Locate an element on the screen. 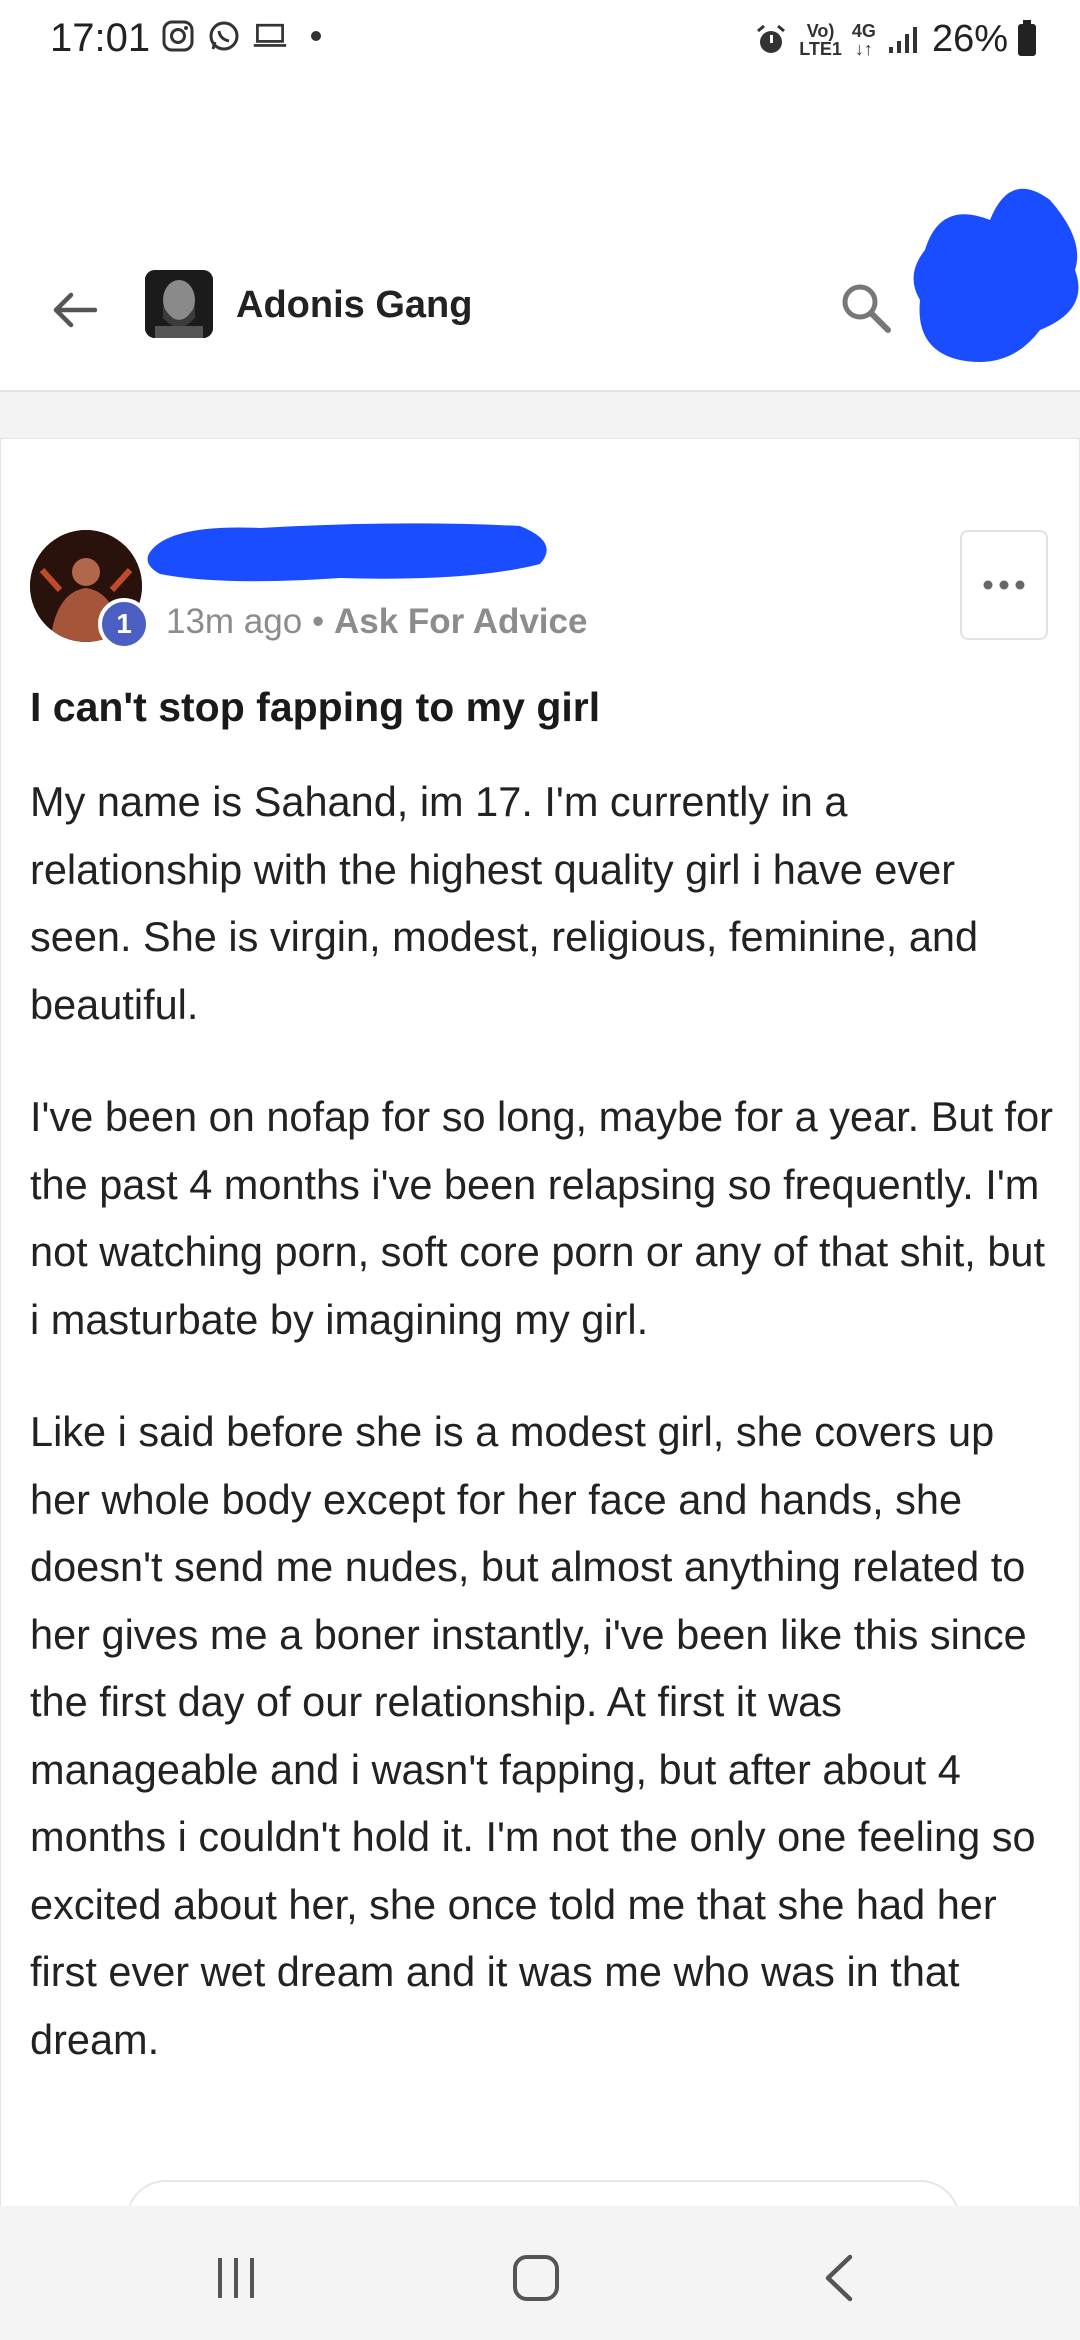 This screenshot has width=1080, height=2340. search-icon is located at coordinates (866, 308).